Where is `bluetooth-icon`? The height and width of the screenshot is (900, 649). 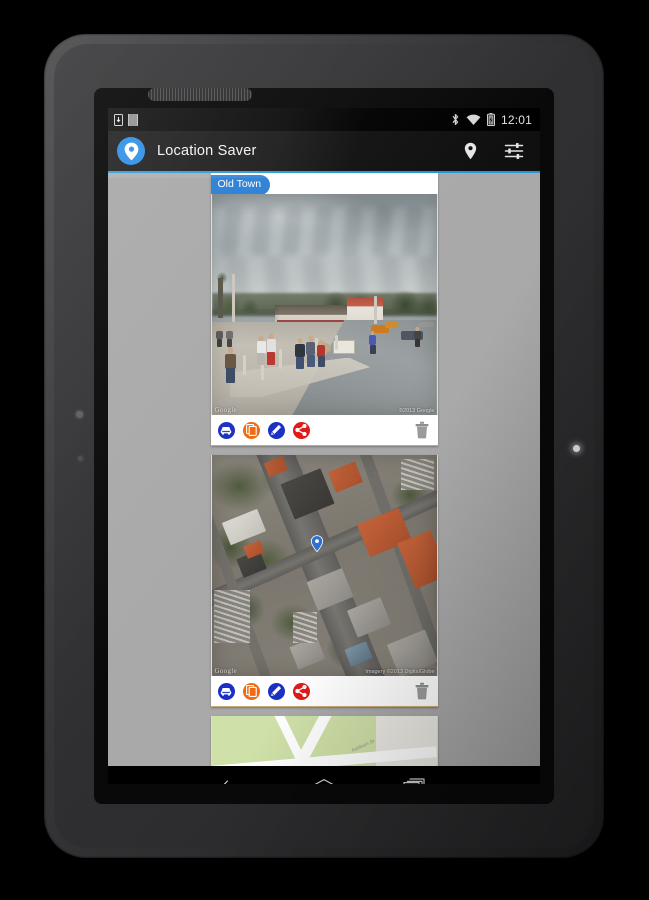
bluetooth-icon is located at coordinates (455, 119).